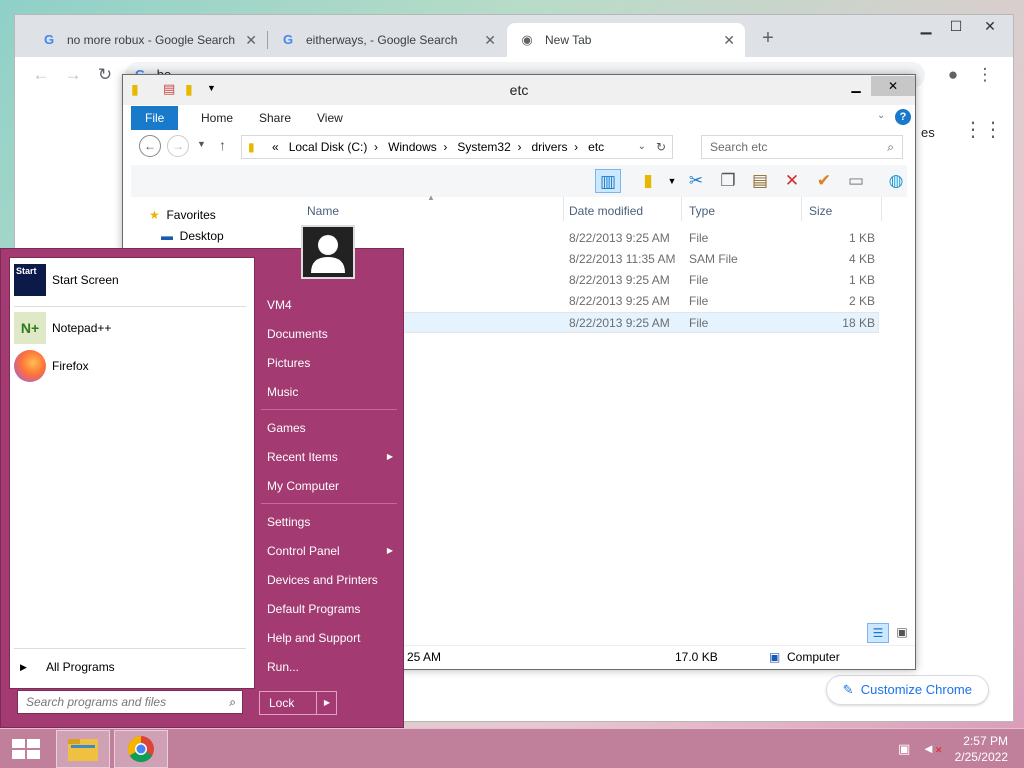 The height and width of the screenshot is (768, 1024). I want to click on nav-favorites: ★ Favorites, so click(182, 215).